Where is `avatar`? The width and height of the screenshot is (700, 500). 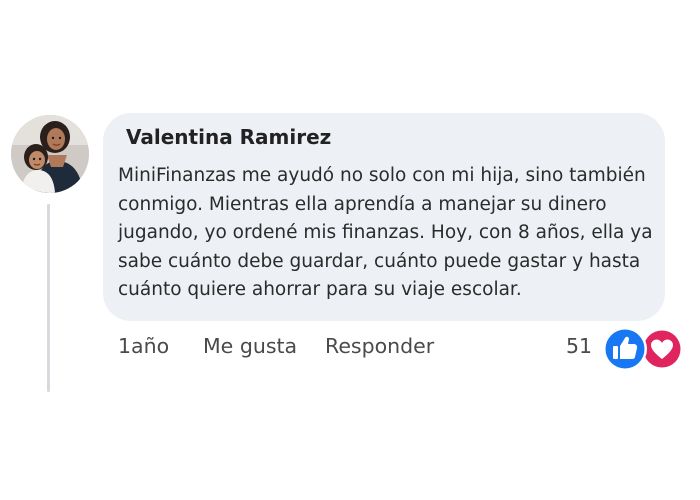 avatar is located at coordinates (50, 154).